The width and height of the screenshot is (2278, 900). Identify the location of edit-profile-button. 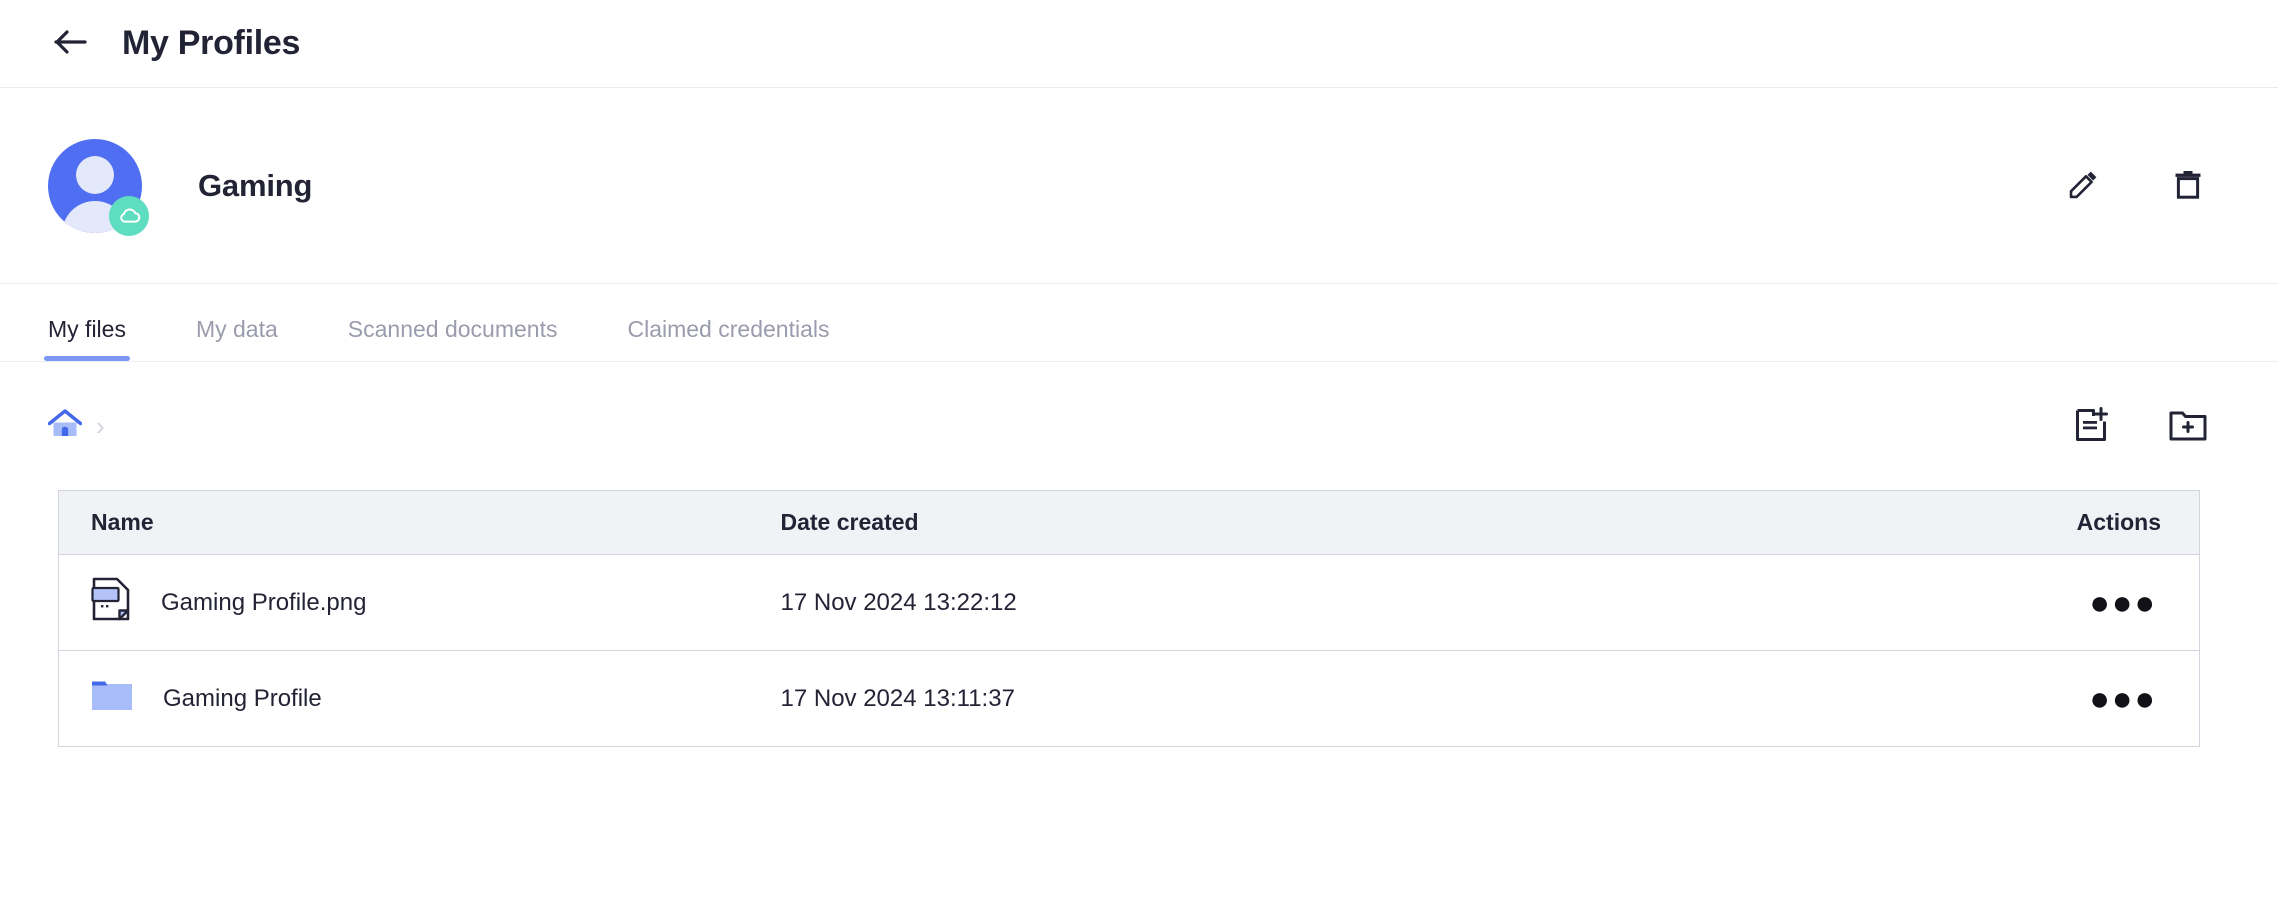
(2084, 186).